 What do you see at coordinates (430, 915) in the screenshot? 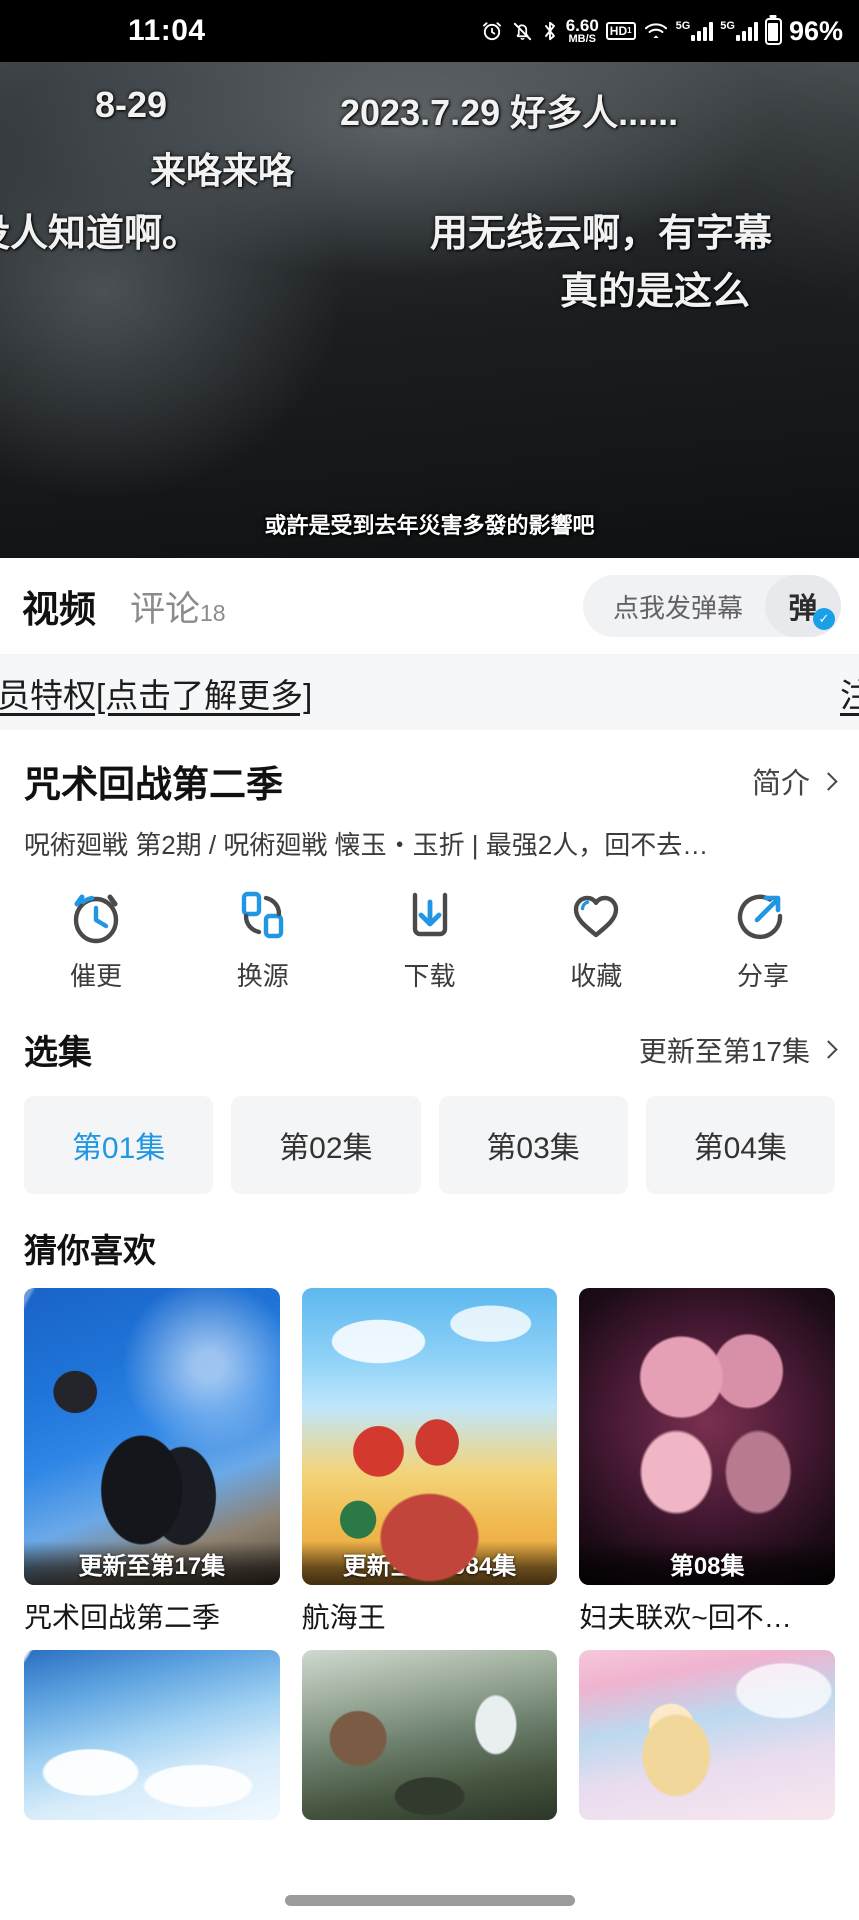
I see `download-icon` at bounding box center [430, 915].